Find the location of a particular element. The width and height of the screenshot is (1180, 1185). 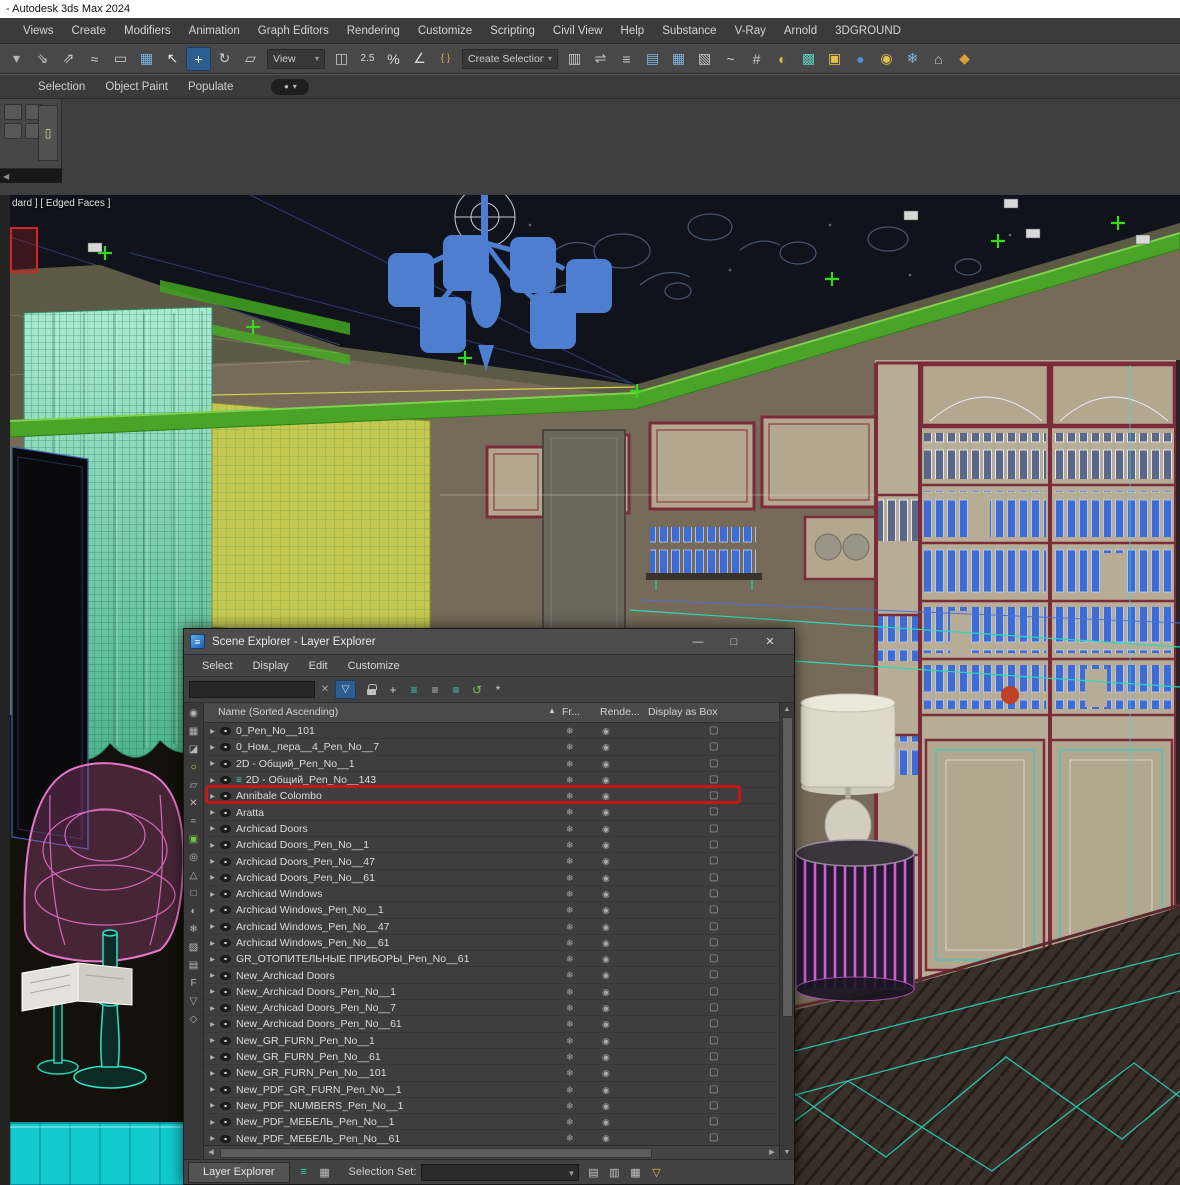

schematic-view-icon: # is located at coordinates (756, 59).